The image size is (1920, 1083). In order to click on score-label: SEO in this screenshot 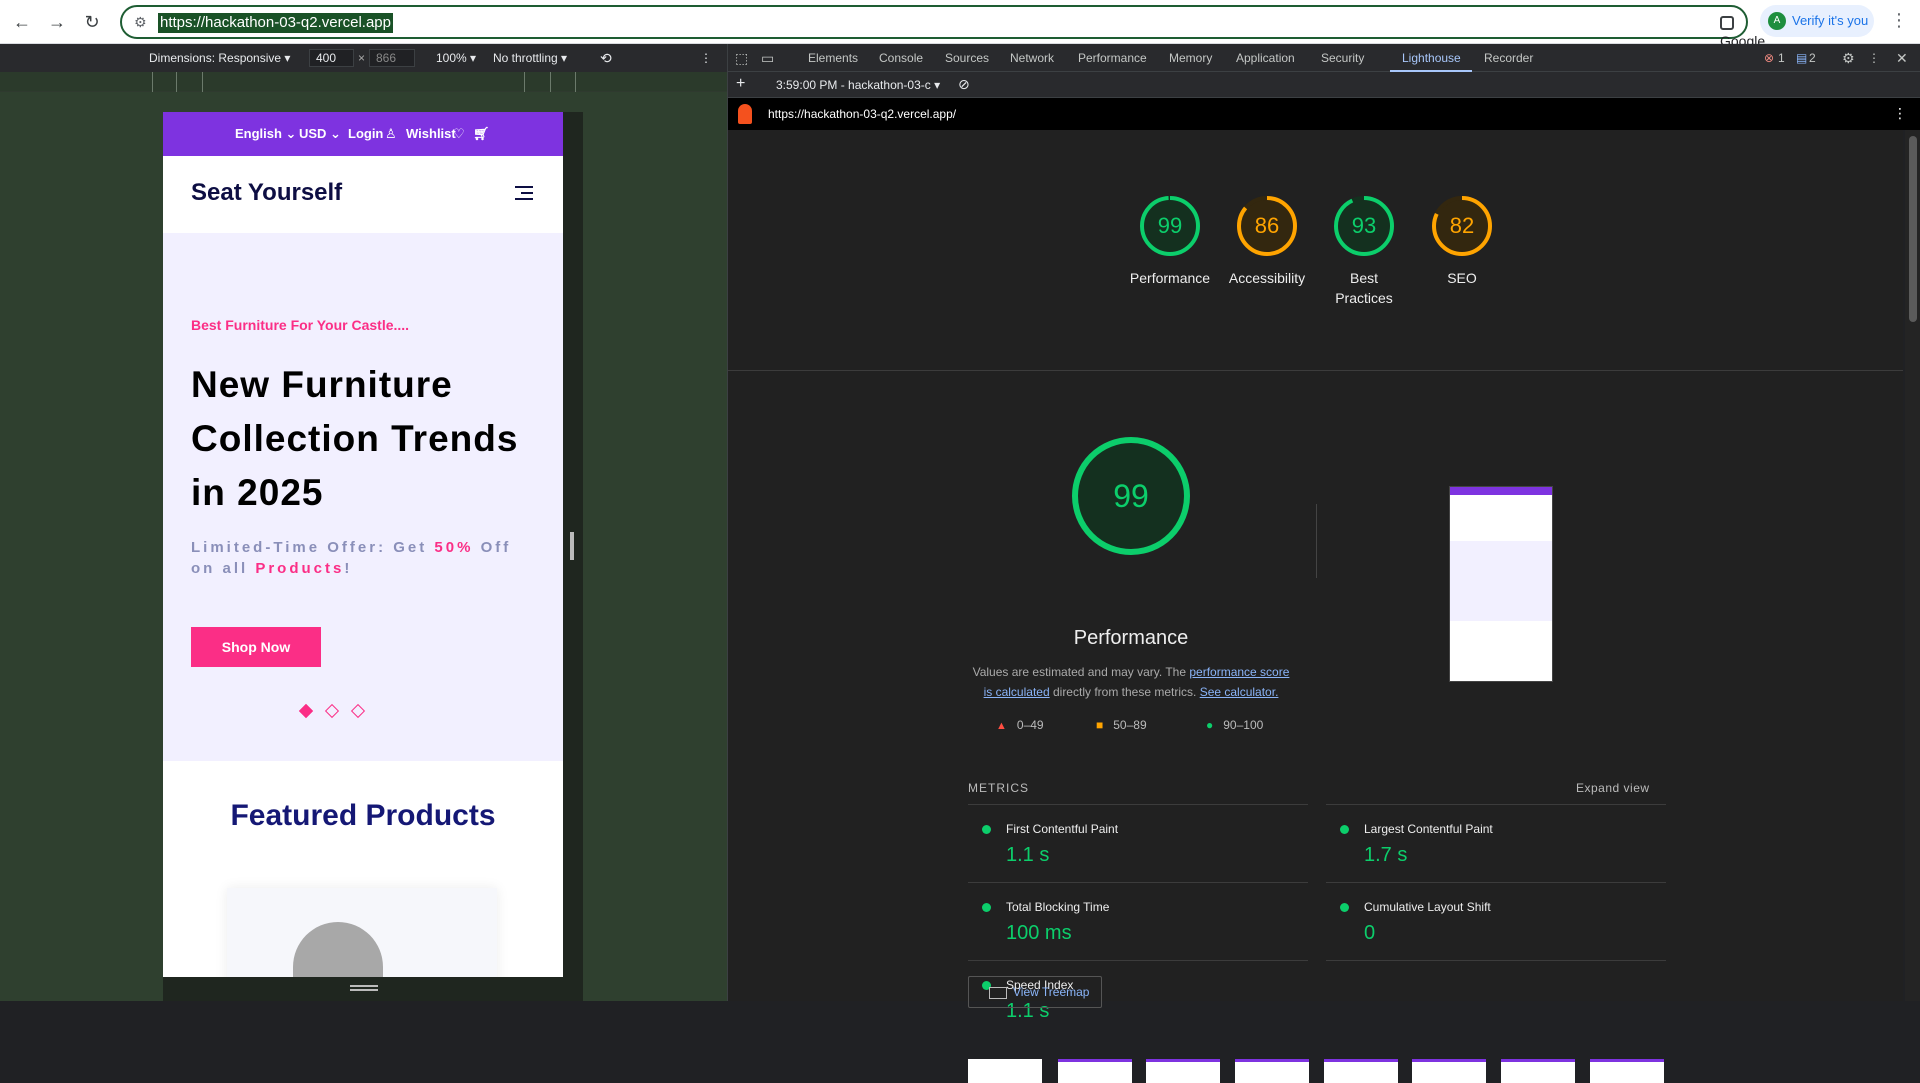, I will do `click(1462, 278)`.